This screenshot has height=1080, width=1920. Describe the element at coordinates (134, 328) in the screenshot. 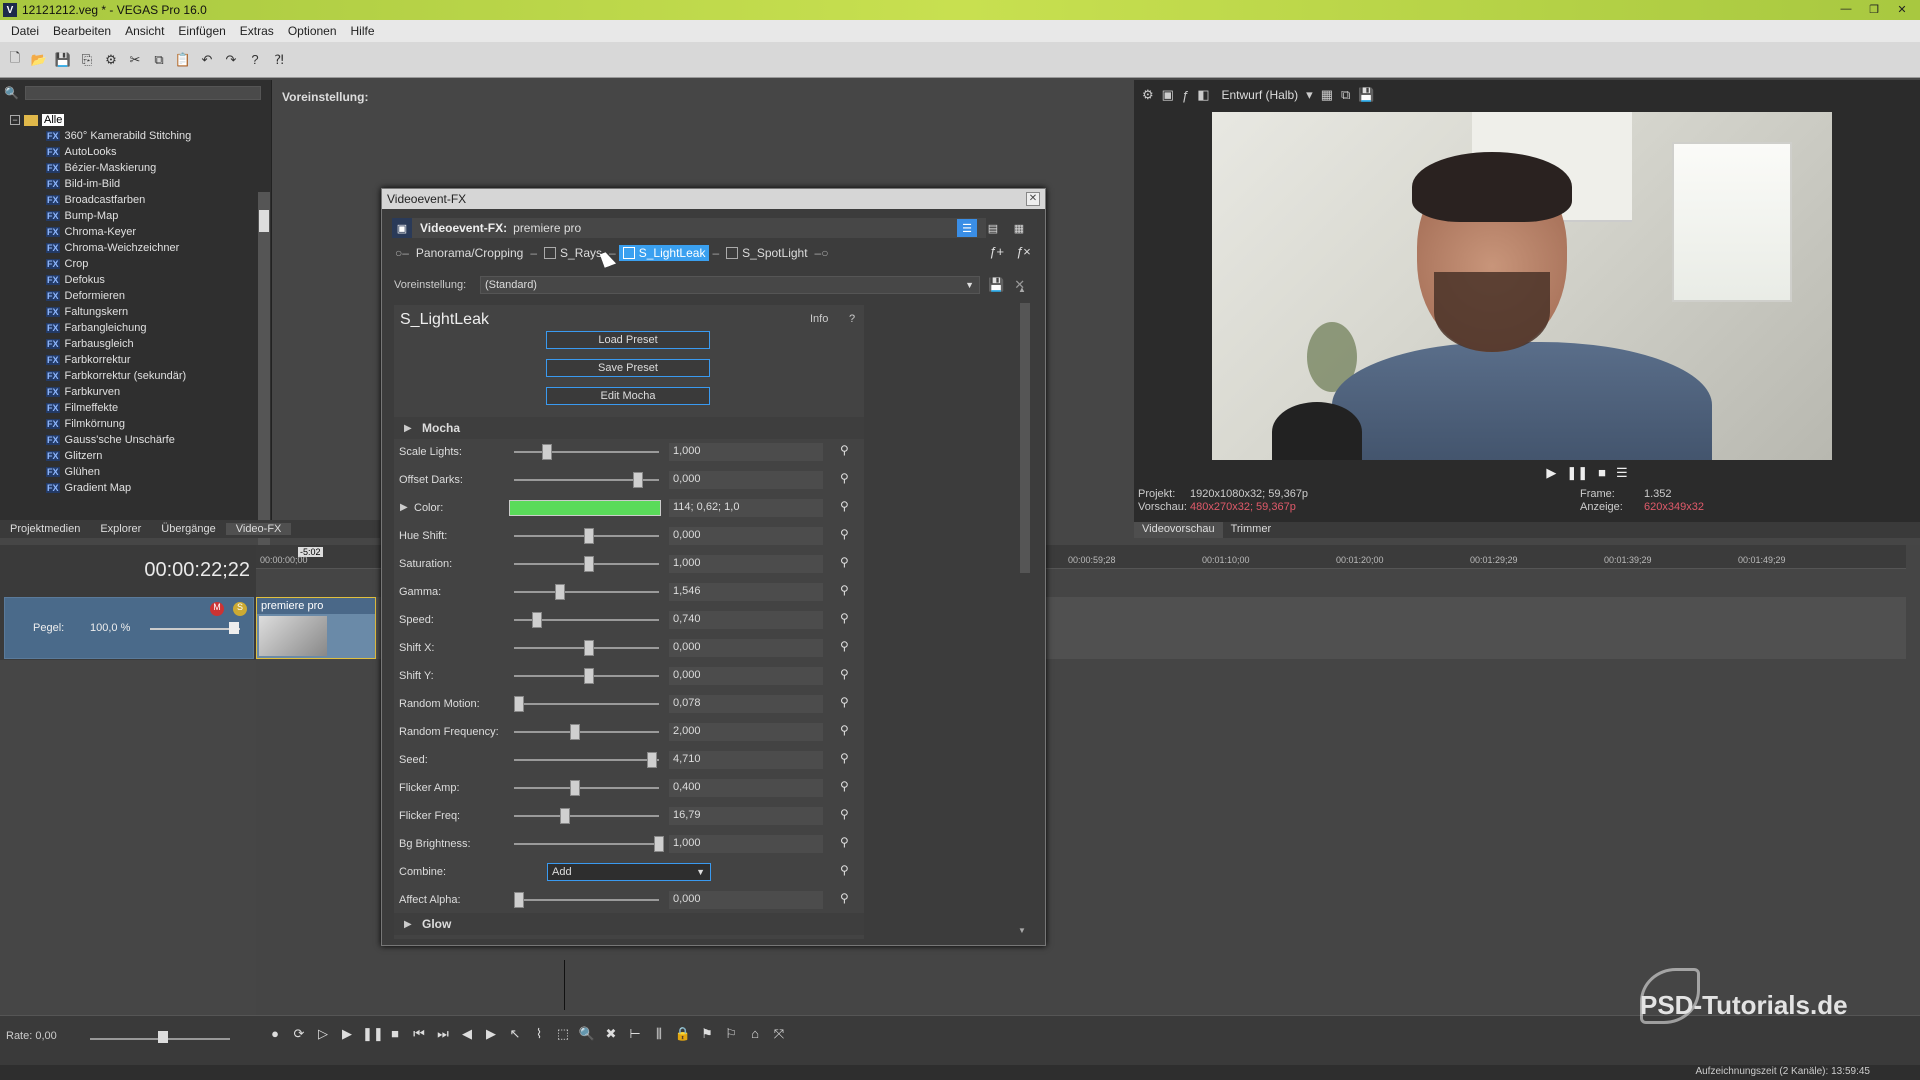

I see `fx-list-item: FX Farbangleichung` at that location.